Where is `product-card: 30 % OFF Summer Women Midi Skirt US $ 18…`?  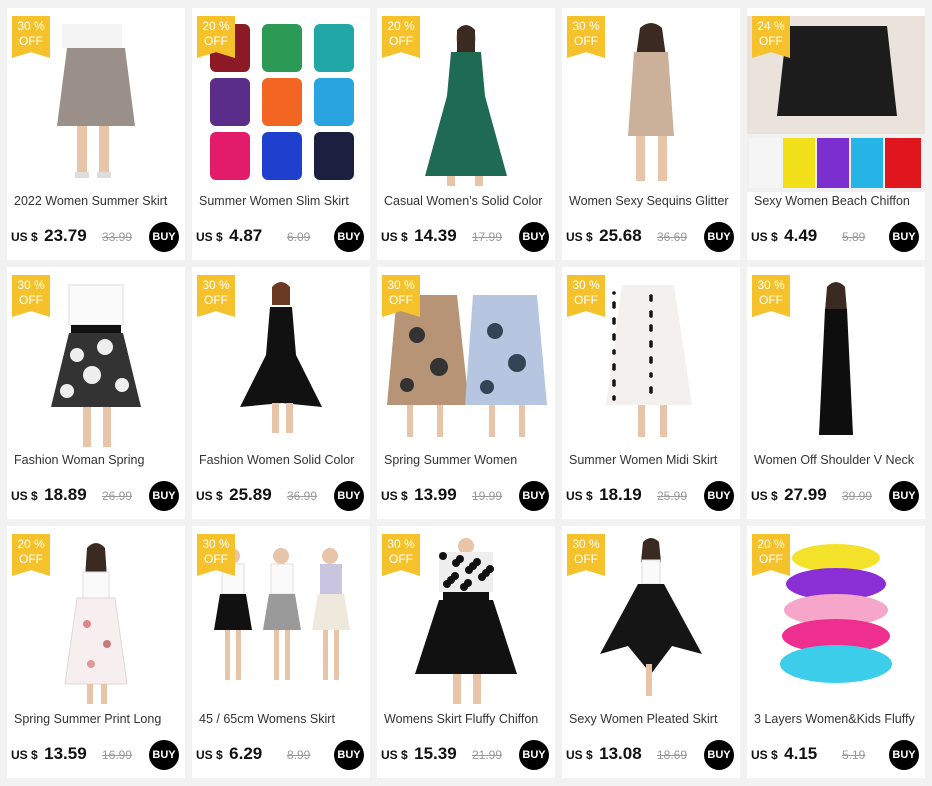
product-card: 30 % OFF Summer Women Midi Skirt US $ 18… is located at coordinates (651, 393).